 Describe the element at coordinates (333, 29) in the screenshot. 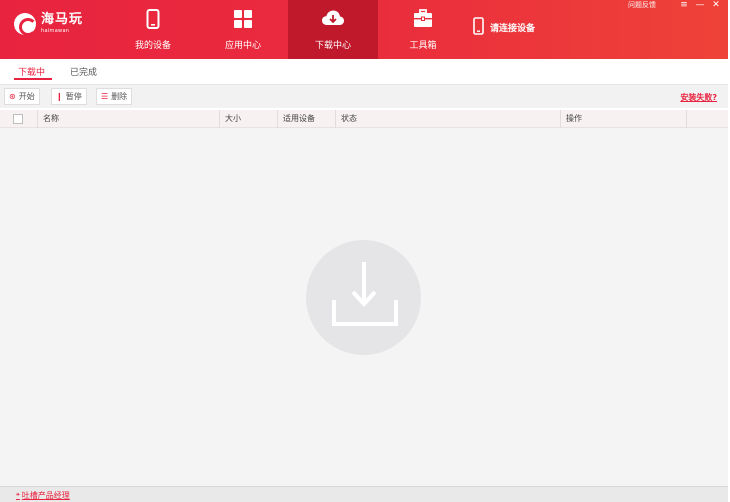

I see `nav-tab-download-center: 下载中心` at that location.